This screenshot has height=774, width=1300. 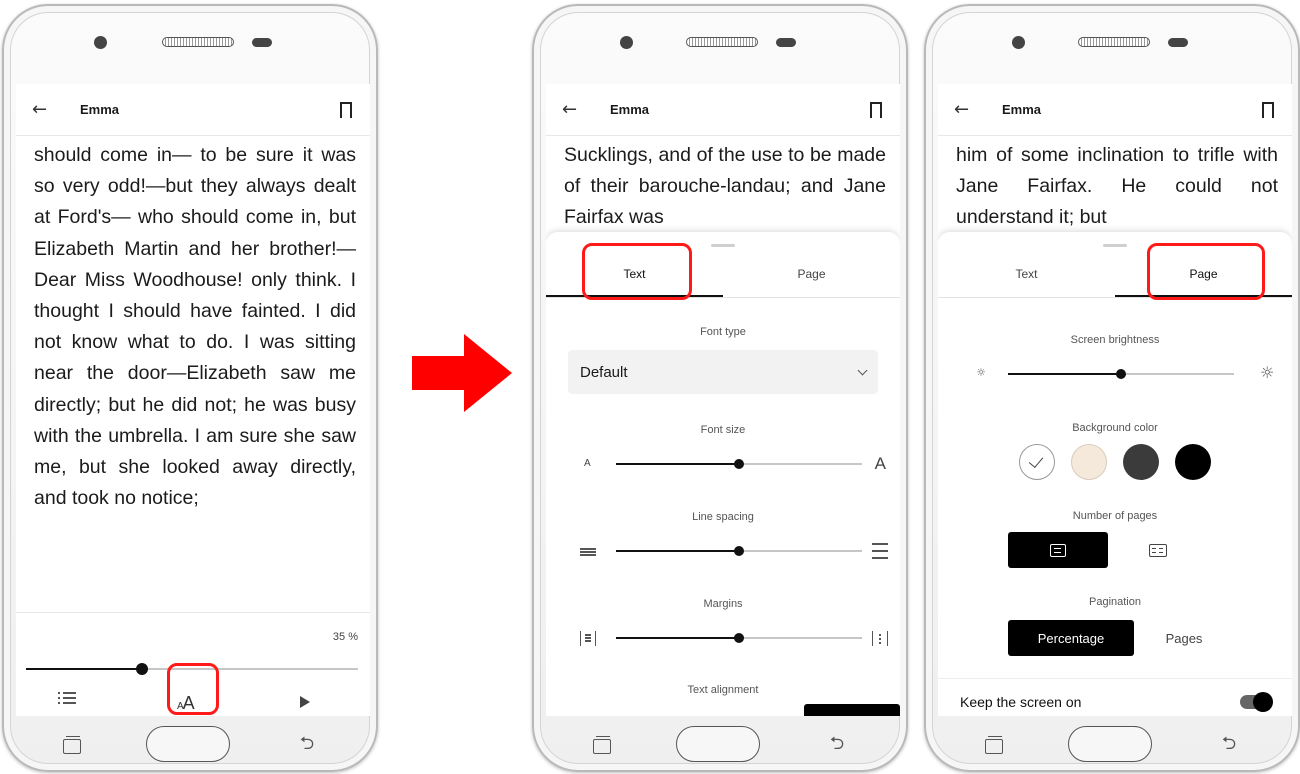 I want to click on margins-label: Margins, so click(x=723, y=604).